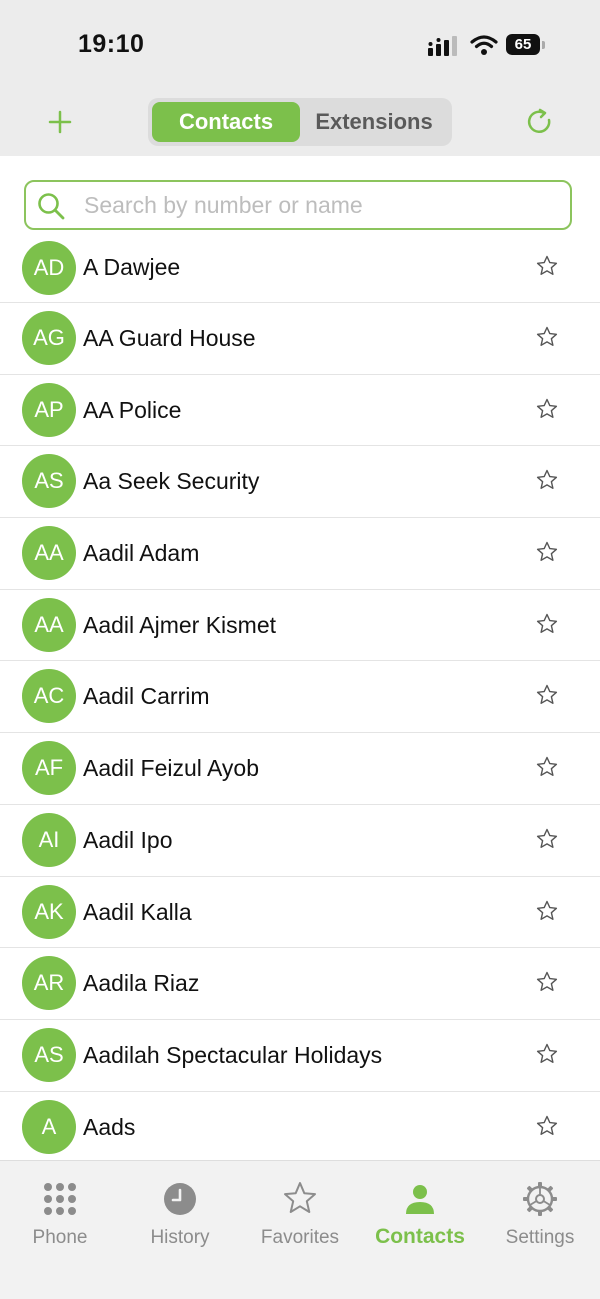 This screenshot has height=1299, width=600. Describe the element at coordinates (169, 338) in the screenshot. I see `contact-name: AA Guard House` at that location.